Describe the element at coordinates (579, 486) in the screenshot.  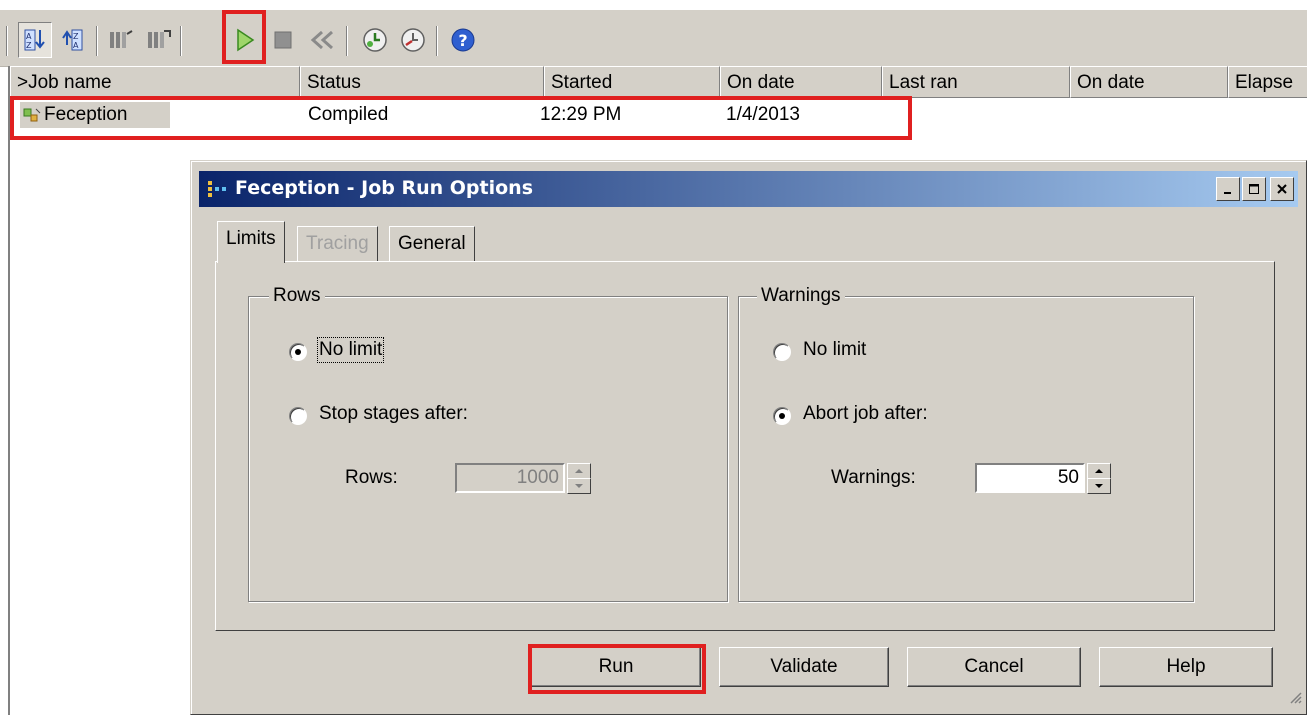
I see `rows-spin-down-icon` at that location.